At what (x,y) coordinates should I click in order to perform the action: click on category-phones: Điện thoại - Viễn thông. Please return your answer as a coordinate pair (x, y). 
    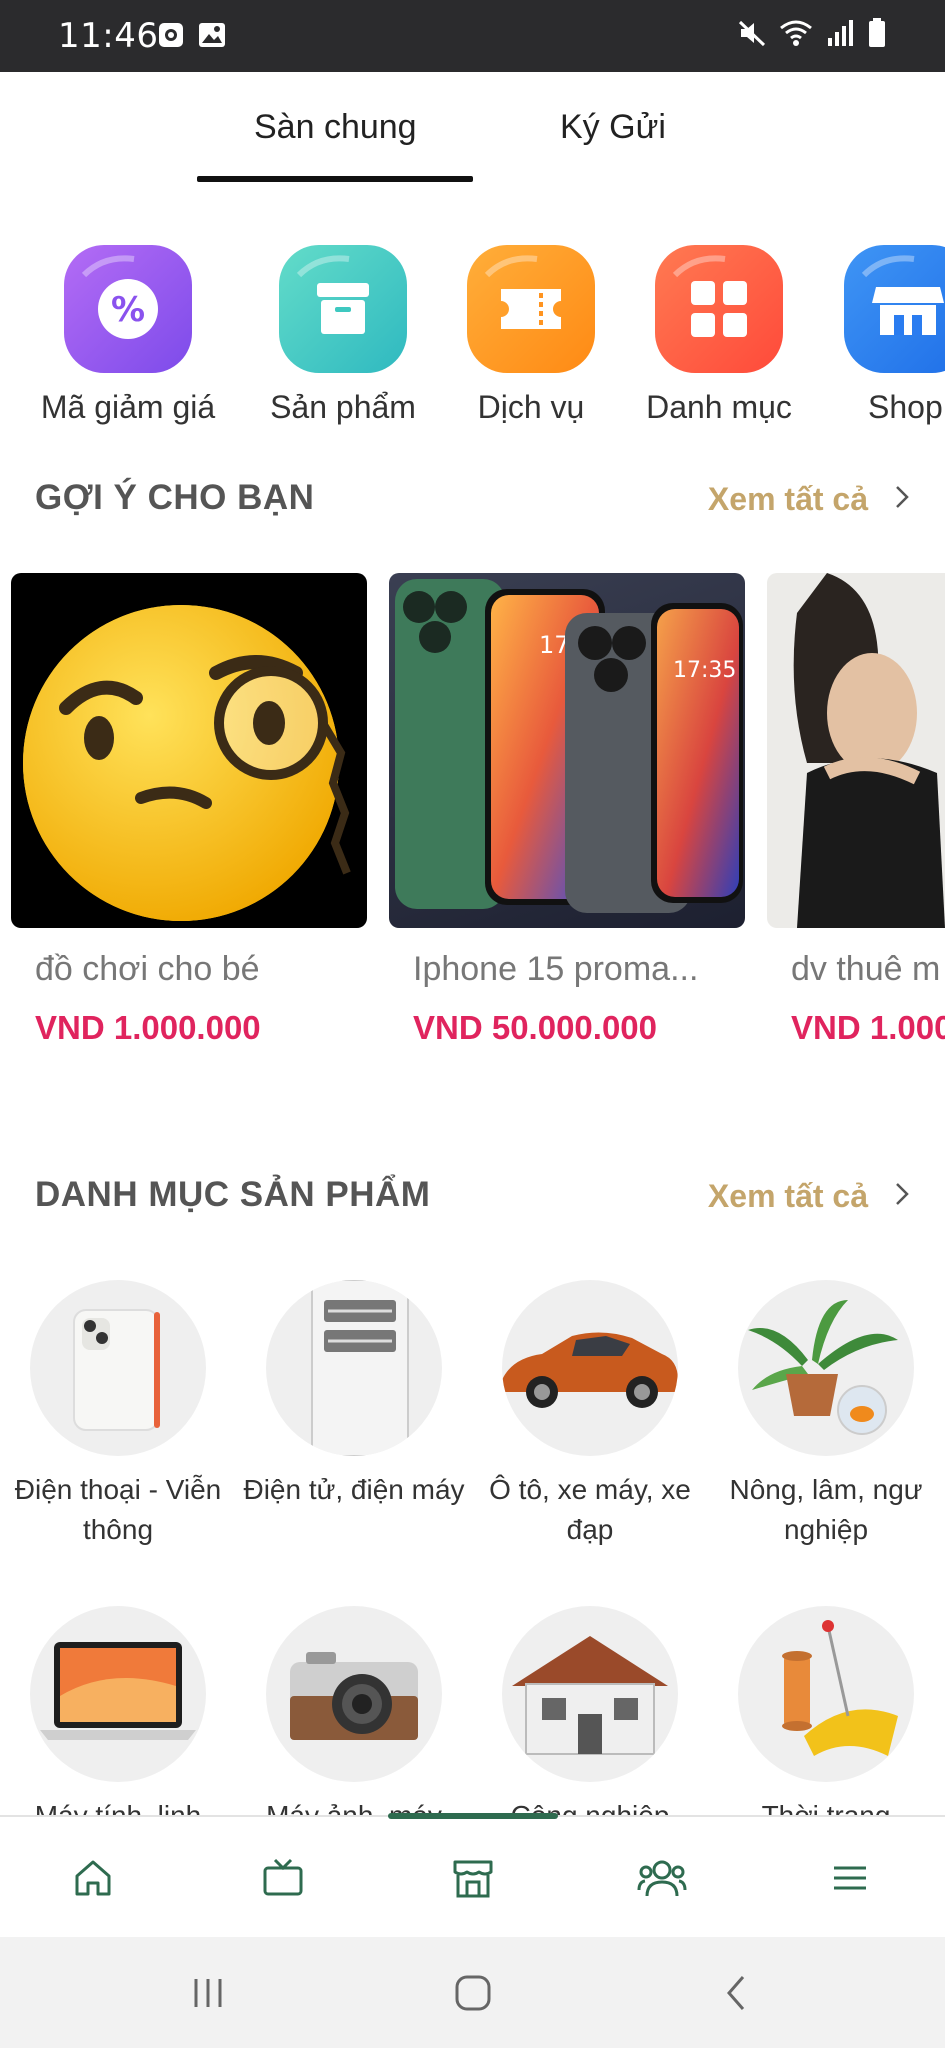
    Looking at the image, I should click on (118, 1415).